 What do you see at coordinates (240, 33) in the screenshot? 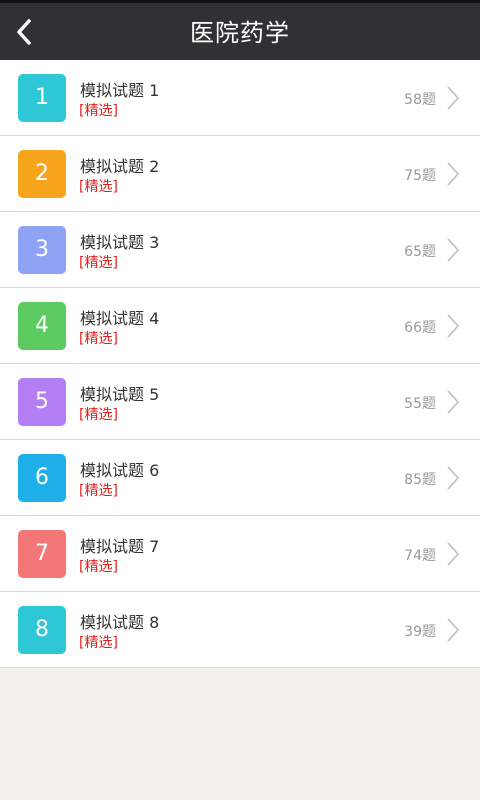
I see `page-title: 医院药学` at bounding box center [240, 33].